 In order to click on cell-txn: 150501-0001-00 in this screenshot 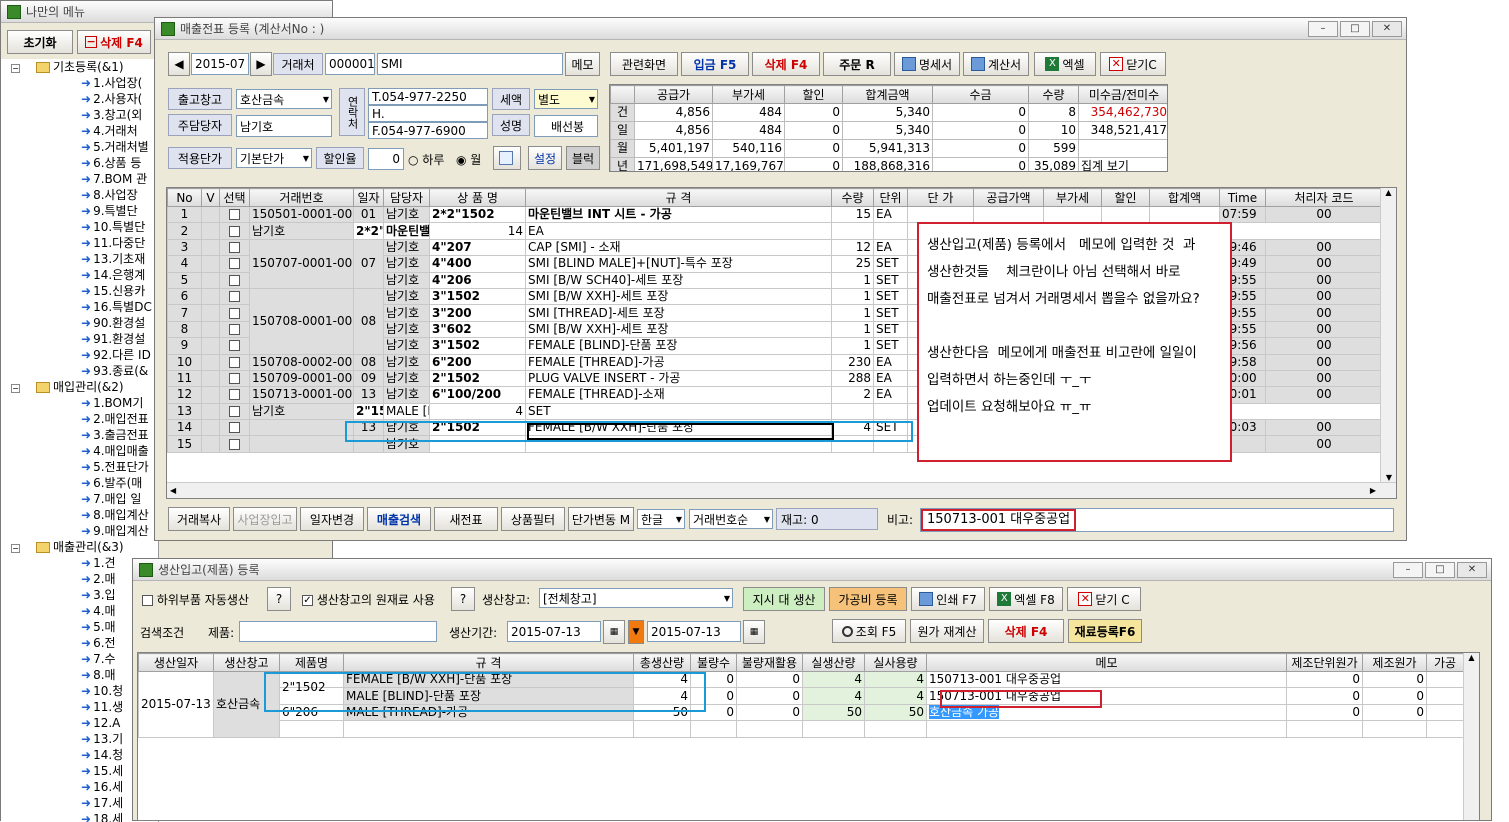, I will do `click(301, 214)`.